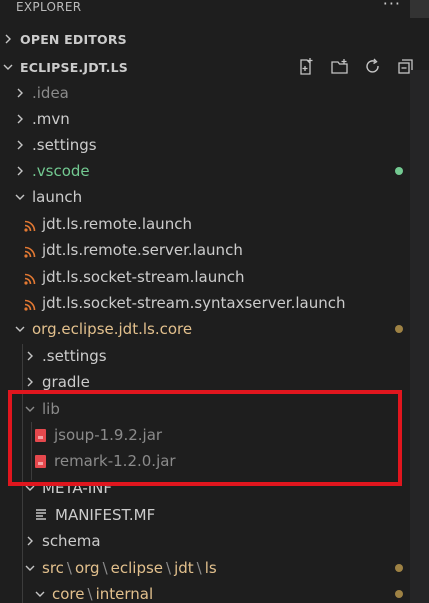 The image size is (429, 603). Describe the element at coordinates (210, 39) in the screenshot. I see `open-editors-section: OPEN EDITORS` at that location.